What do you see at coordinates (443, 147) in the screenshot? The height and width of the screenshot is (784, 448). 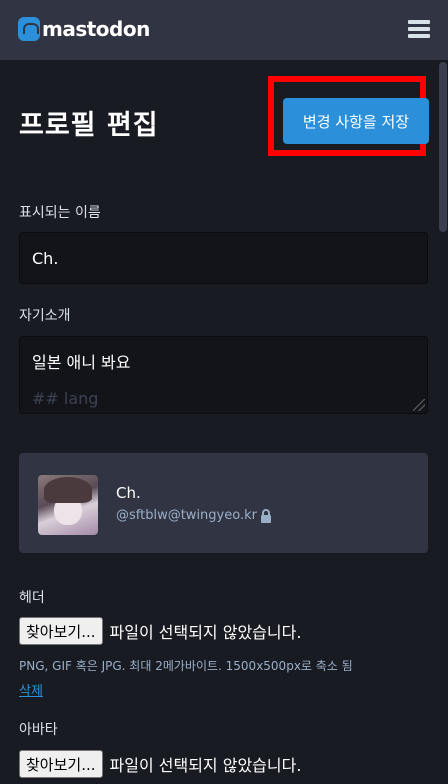 I see `scrollbar-thumb` at bounding box center [443, 147].